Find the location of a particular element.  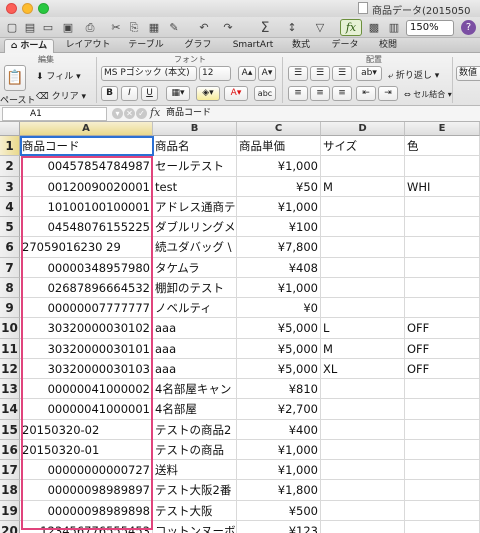

row-header: 6 is located at coordinates (10, 247).